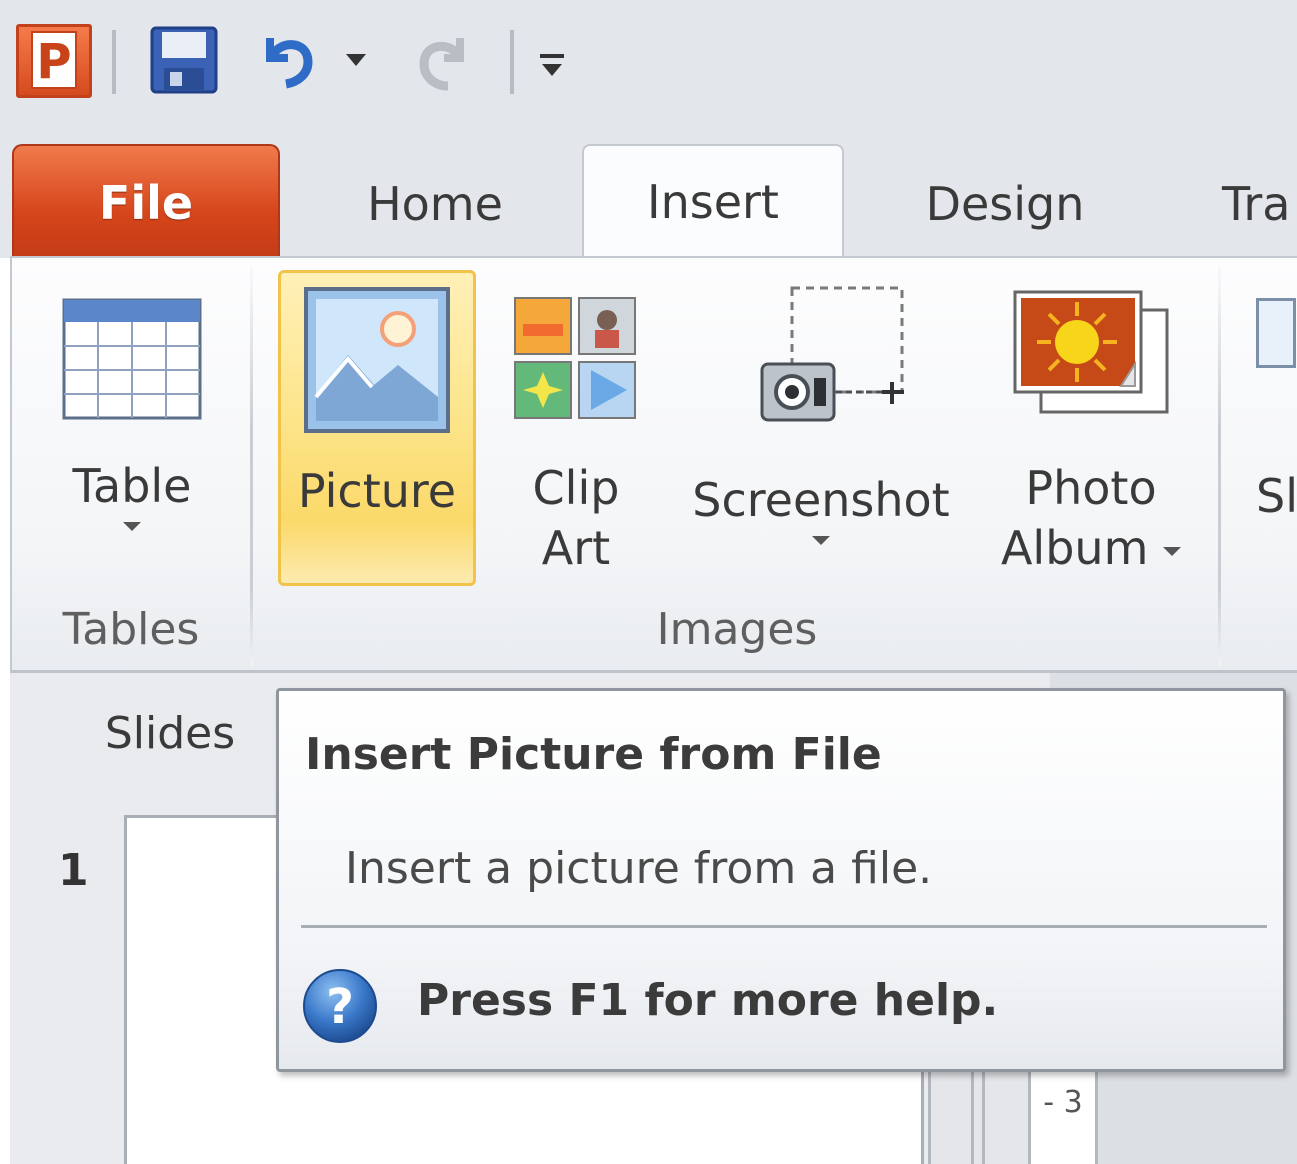  Describe the element at coordinates (1005, 204) in the screenshot. I see `tab-design: Design` at that location.